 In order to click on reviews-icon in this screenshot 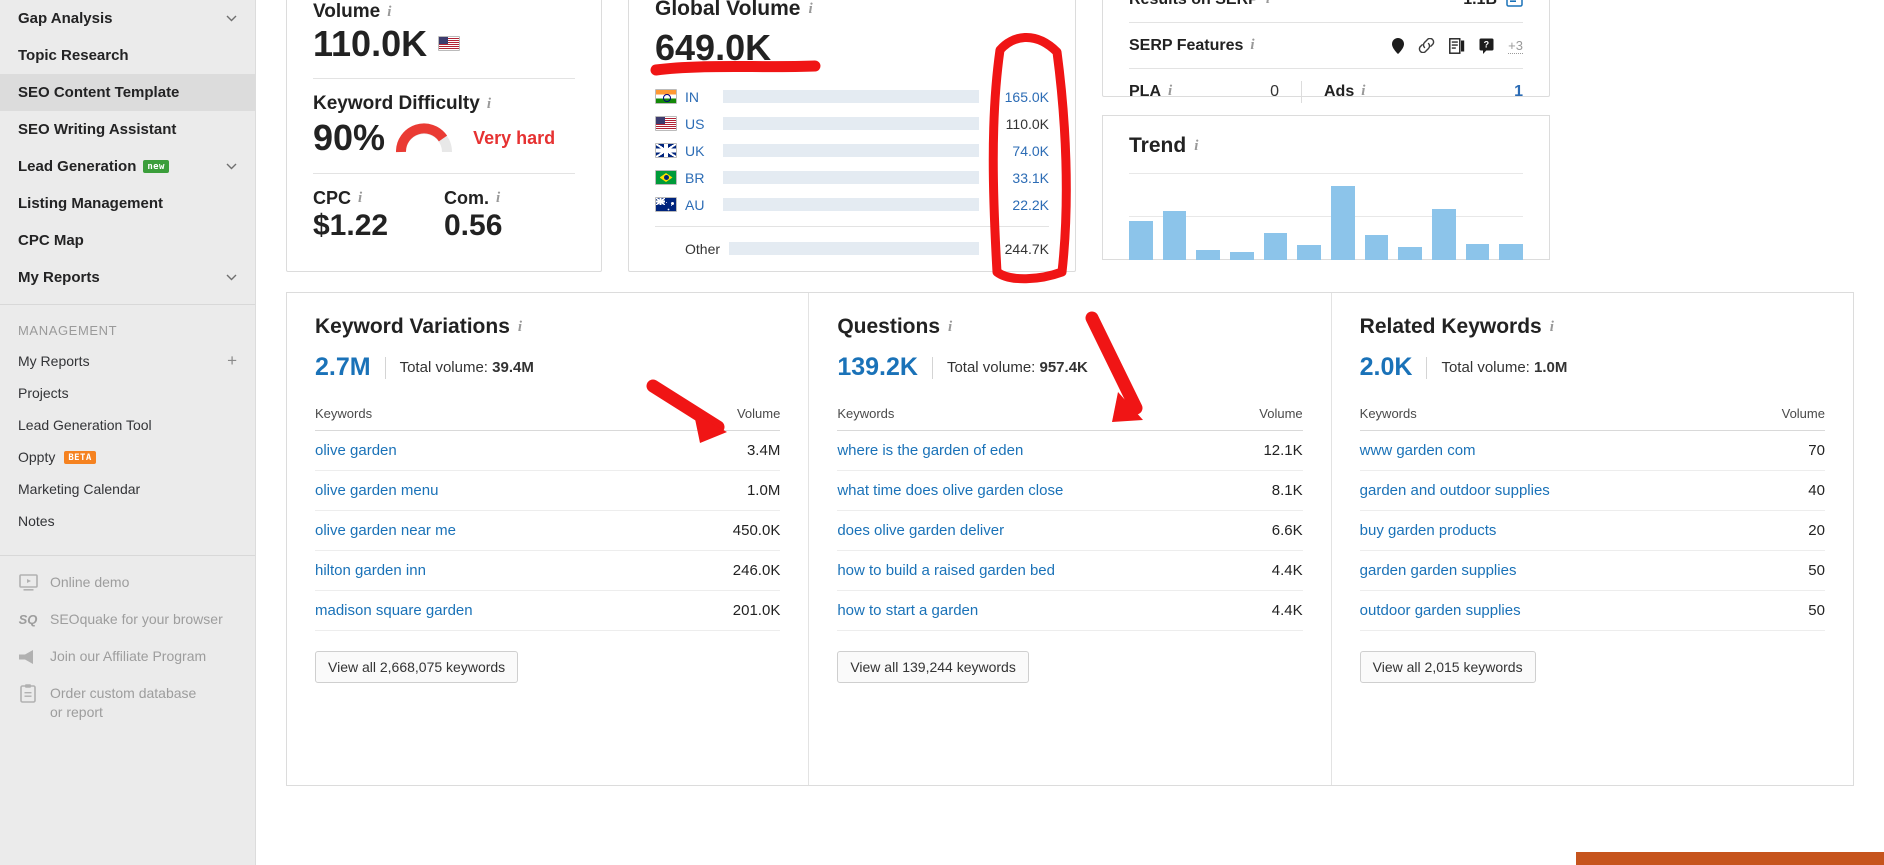, I will do `click(1457, 45)`.